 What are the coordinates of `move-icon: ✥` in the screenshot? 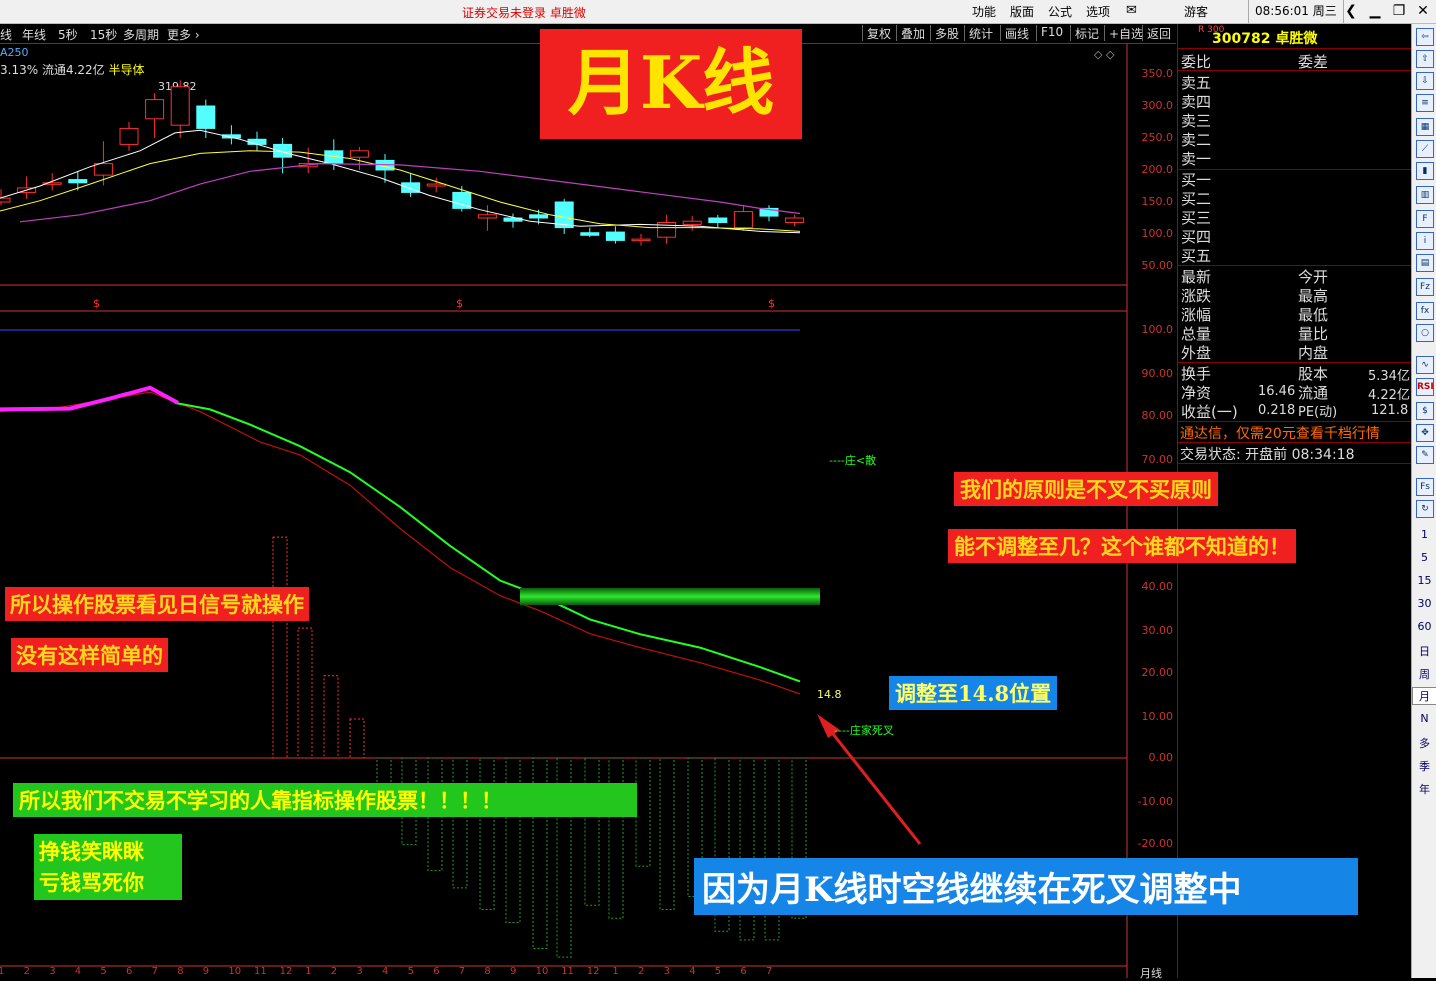 It's located at (1425, 433).